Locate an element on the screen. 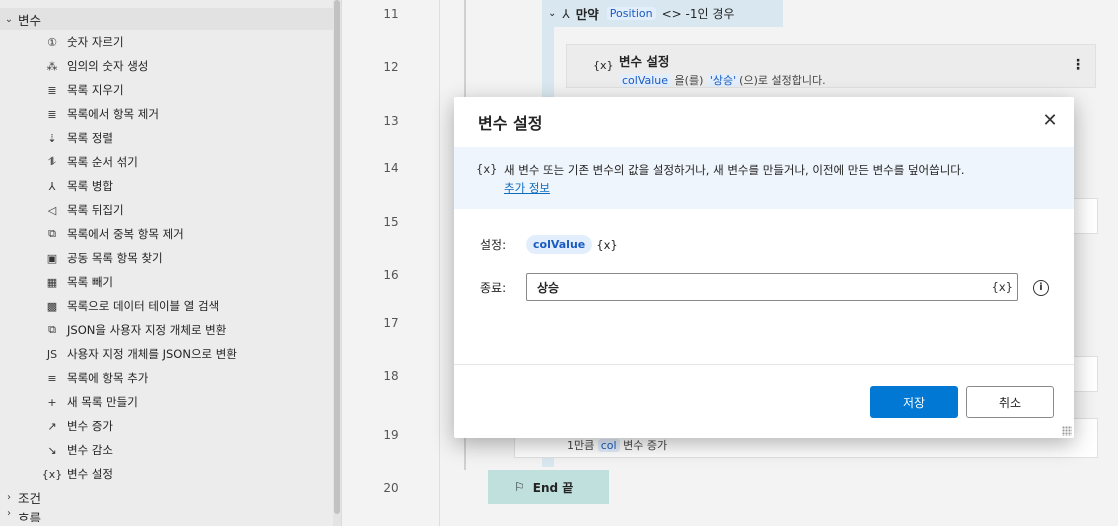 Image resolution: width=1118 pixels, height=526 pixels. action-label: 변수 감소 is located at coordinates (90, 450).